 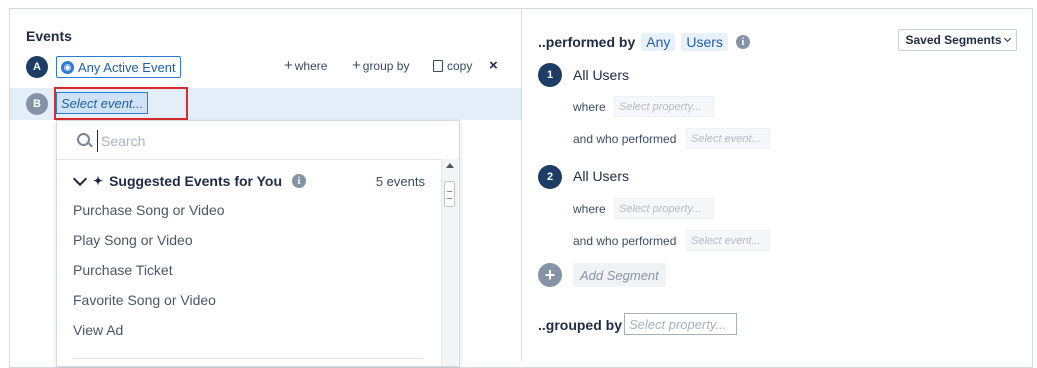 What do you see at coordinates (127, 67) in the screenshot?
I see `any-active-event-label: Any Active Event` at bounding box center [127, 67].